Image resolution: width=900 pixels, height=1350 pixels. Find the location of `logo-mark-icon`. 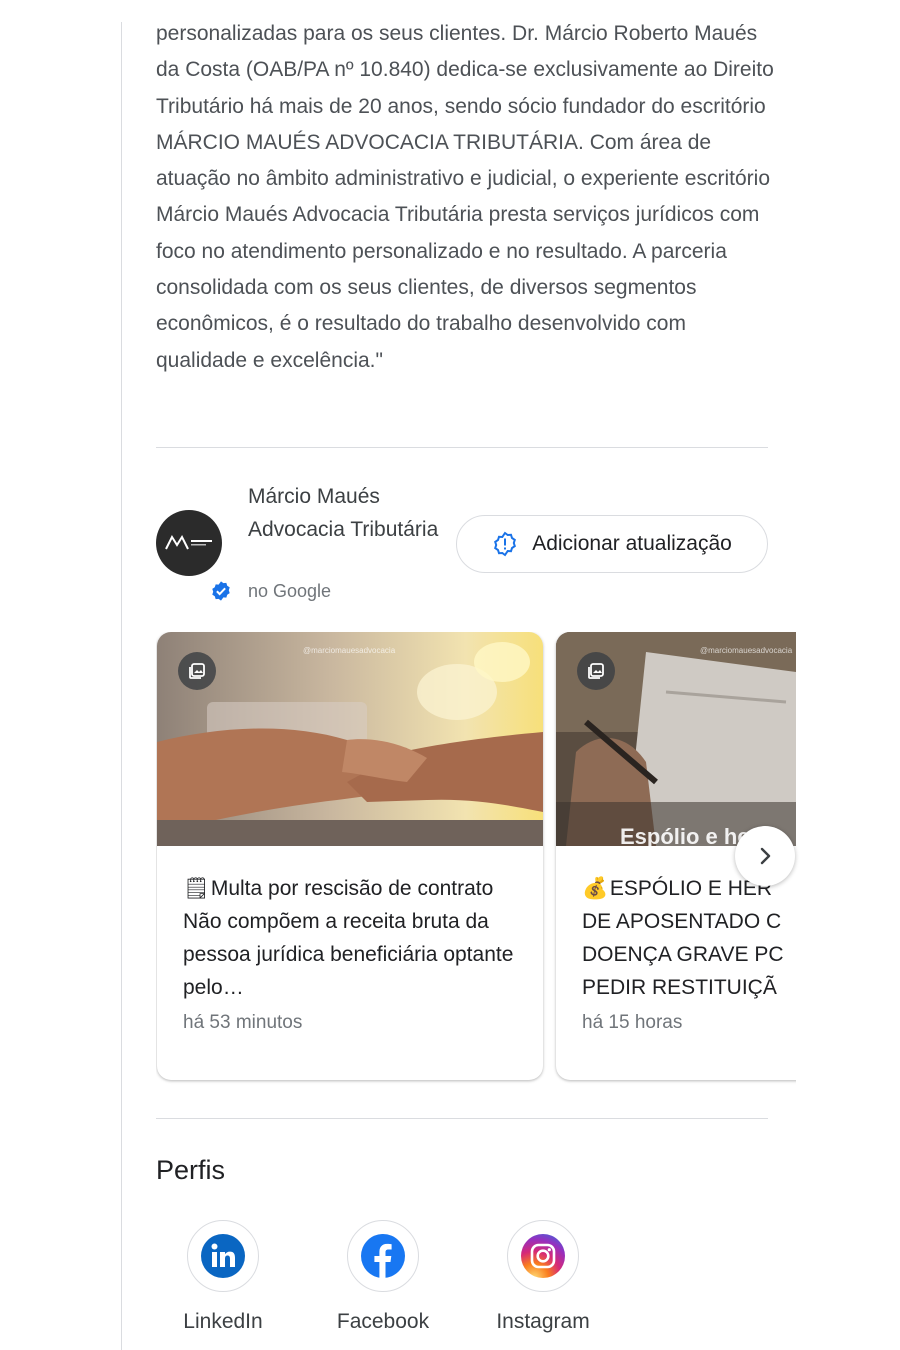

logo-mark-icon is located at coordinates (188, 542).